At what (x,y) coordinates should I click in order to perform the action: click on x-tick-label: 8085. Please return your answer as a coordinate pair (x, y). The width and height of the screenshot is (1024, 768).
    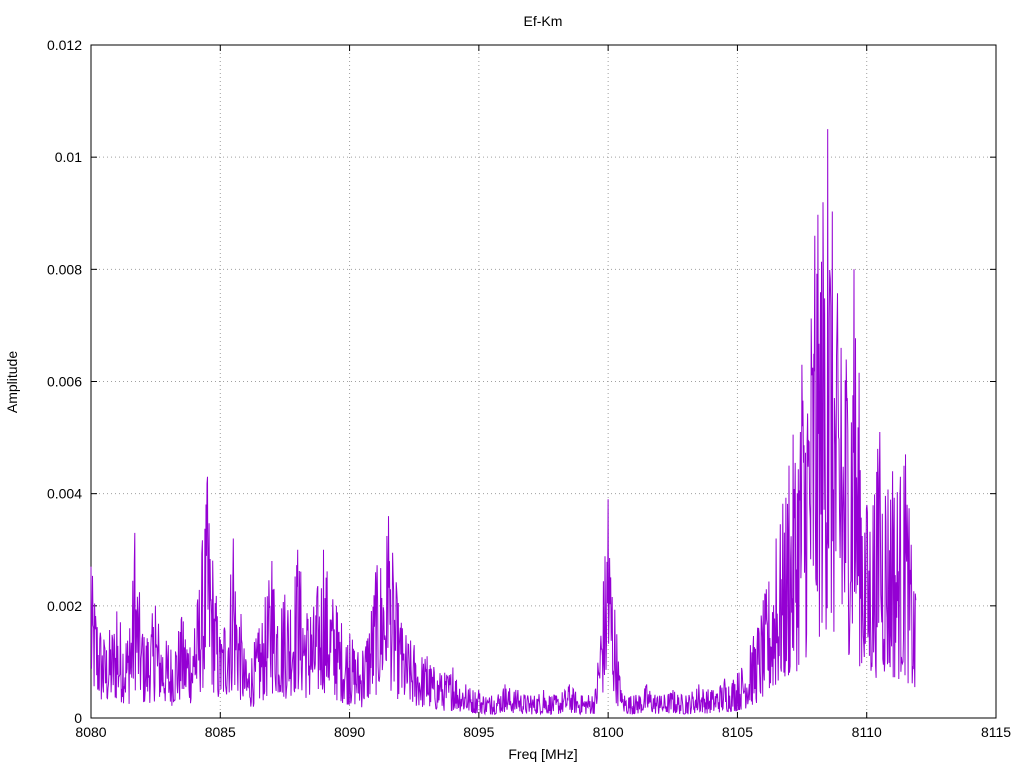
    Looking at the image, I should click on (220, 732).